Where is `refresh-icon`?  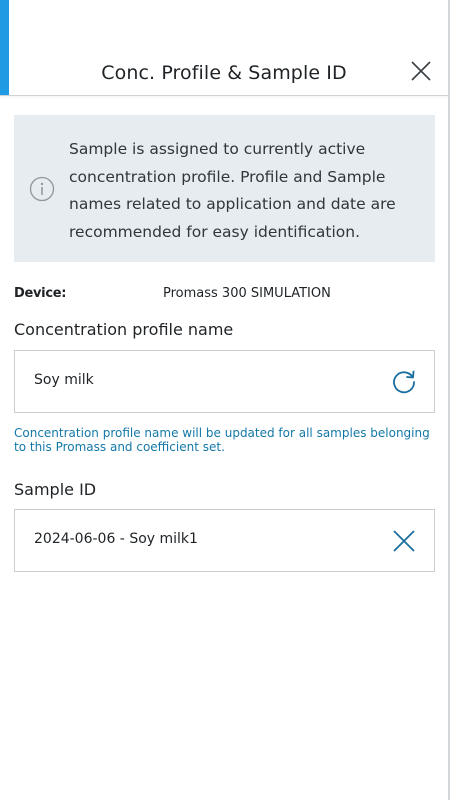 refresh-icon is located at coordinates (404, 382).